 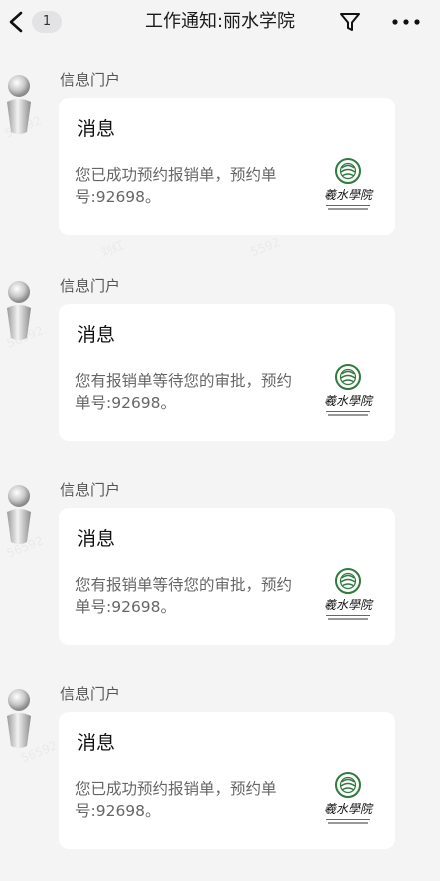 I want to click on page-title: 工作通知:丽水学院, so click(x=220, y=21).